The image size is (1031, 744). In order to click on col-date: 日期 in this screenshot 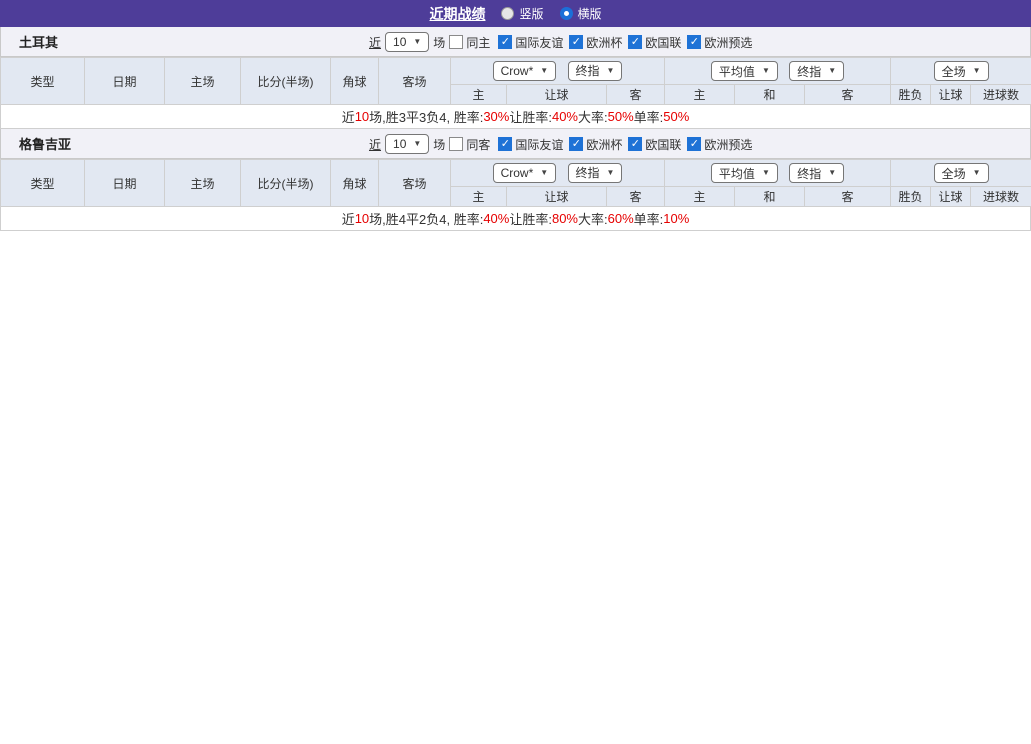, I will do `click(124, 81)`.